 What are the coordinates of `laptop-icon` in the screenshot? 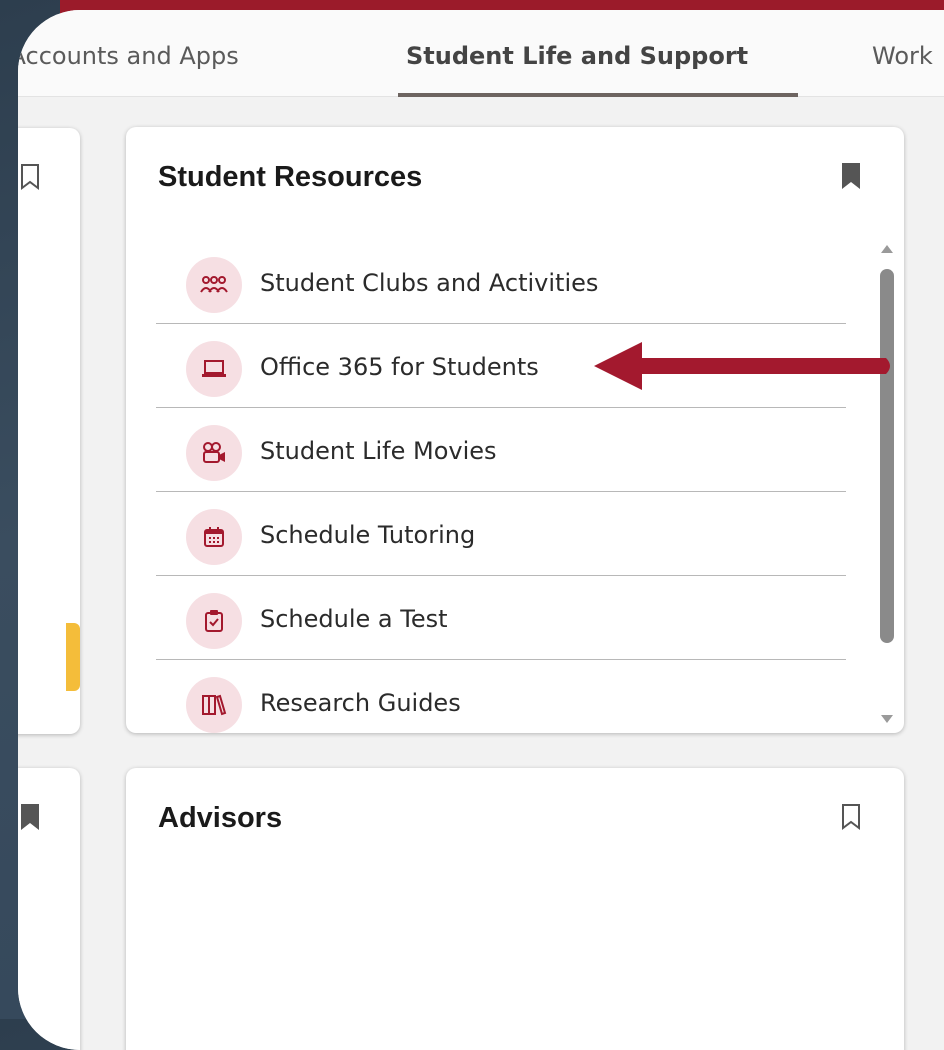 It's located at (214, 369).